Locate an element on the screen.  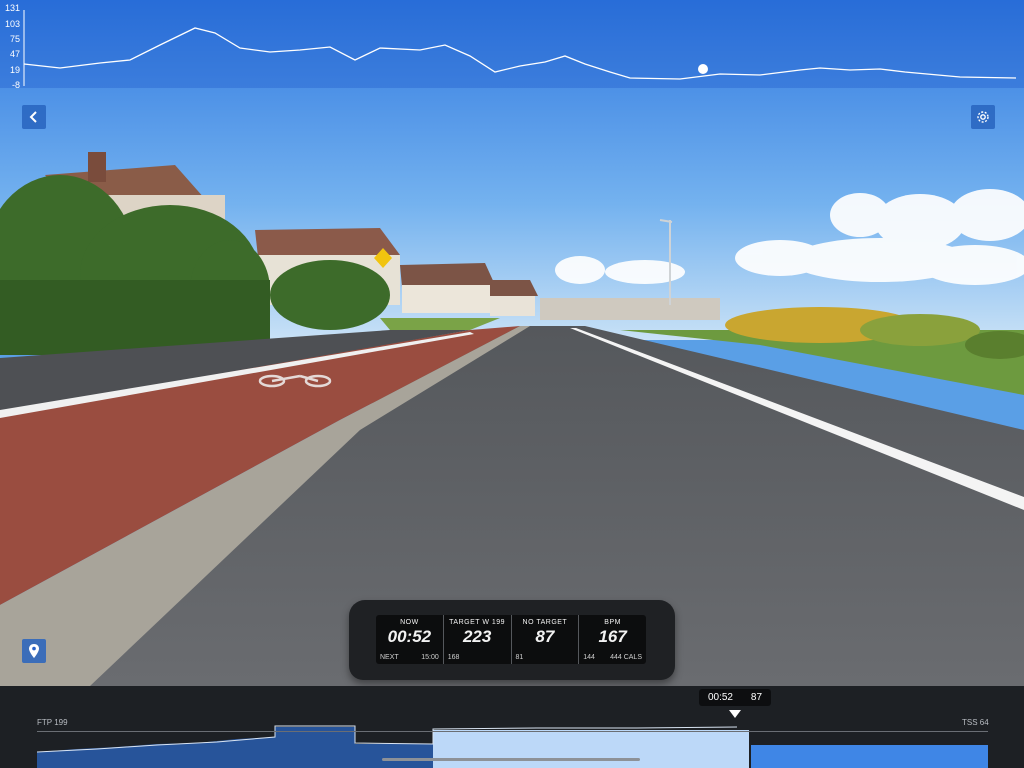
time-label: NOW is located at coordinates (409, 622).